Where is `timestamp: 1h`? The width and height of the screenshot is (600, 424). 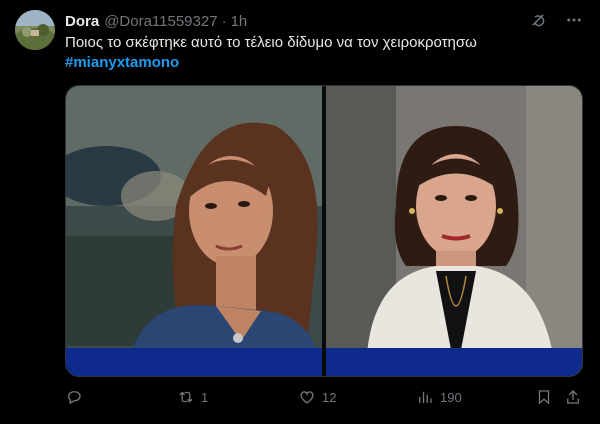 timestamp: 1h is located at coordinates (239, 21).